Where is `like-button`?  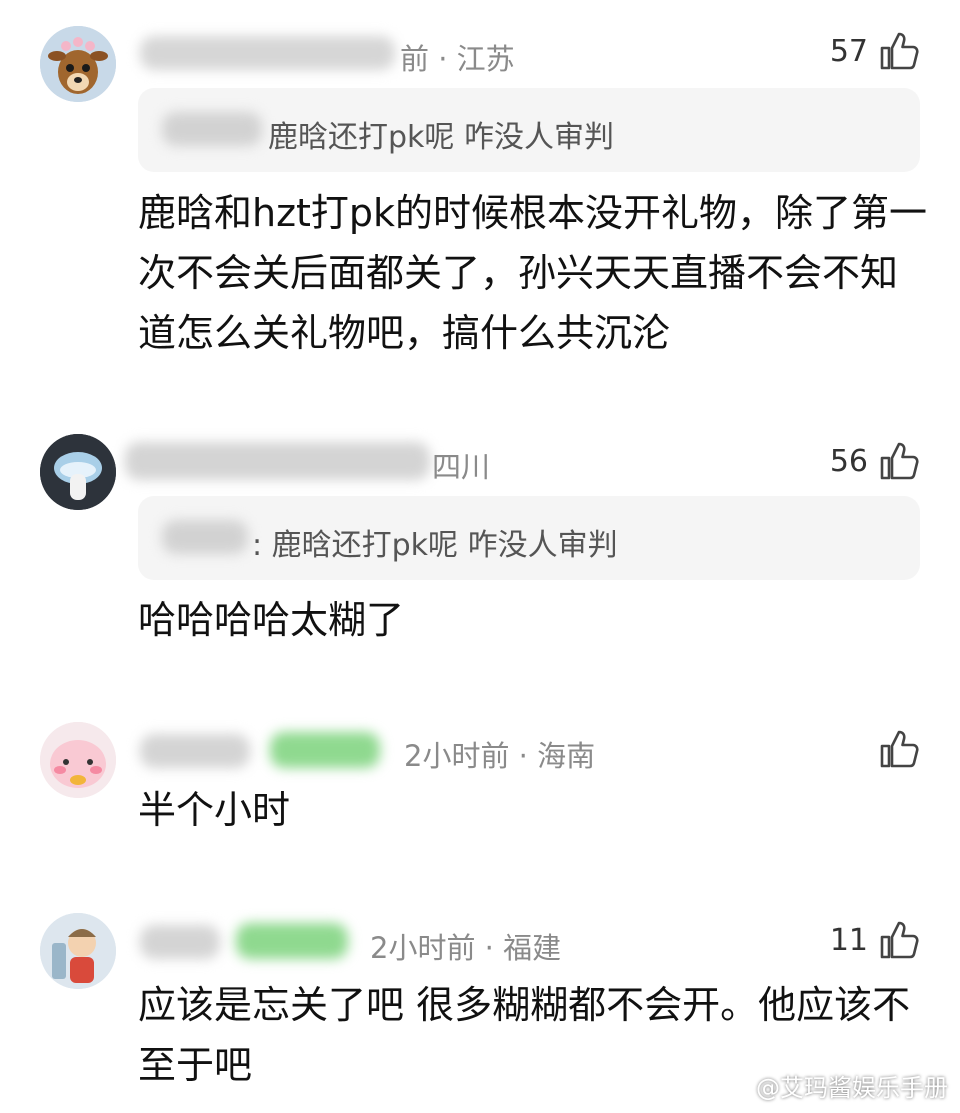
like-button is located at coordinates (894, 749).